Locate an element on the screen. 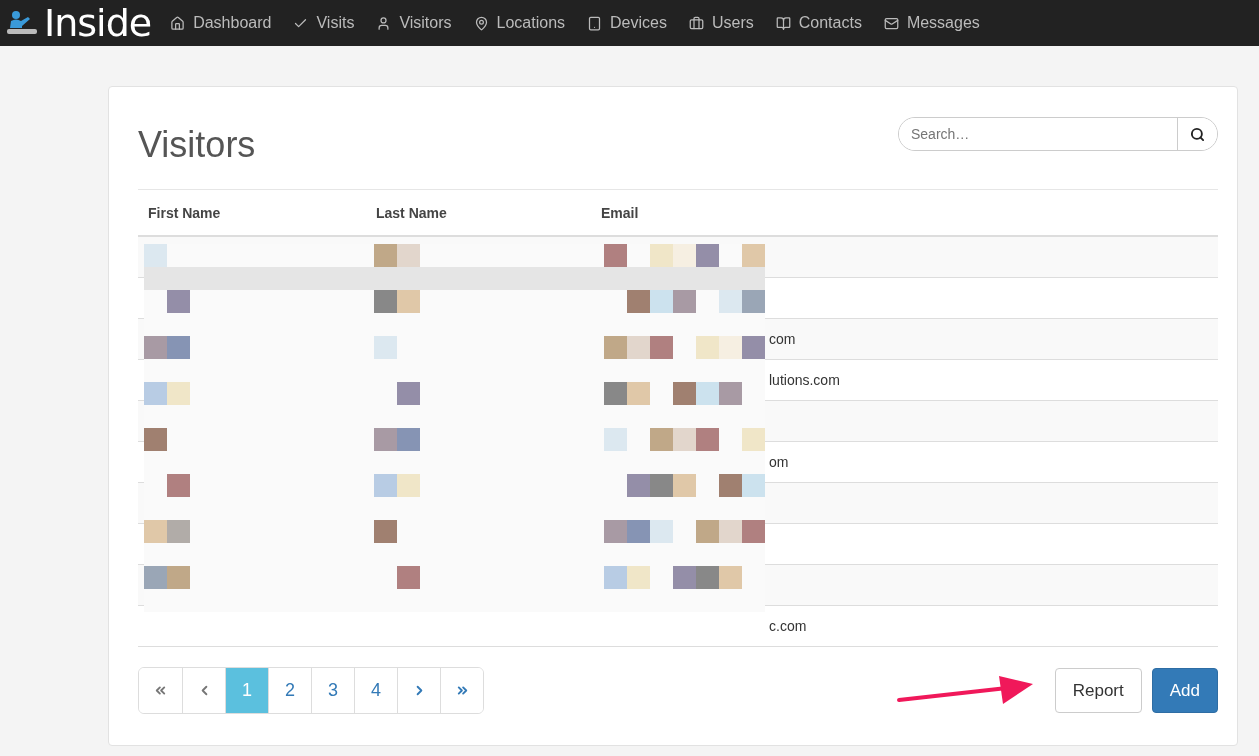  nav-link: Contacts is located at coordinates (818, 23).